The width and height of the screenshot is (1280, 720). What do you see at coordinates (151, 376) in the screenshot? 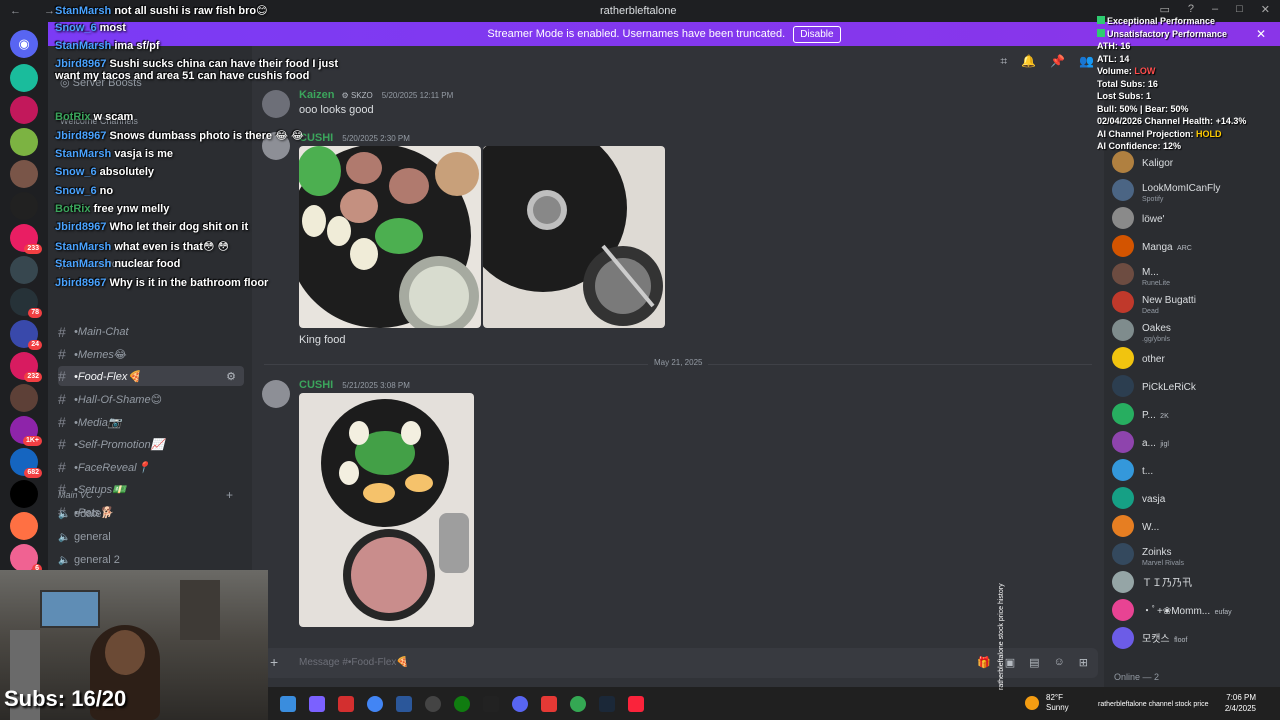
I see `channel-item: # •Food-Flex🍕 ⚙` at bounding box center [151, 376].